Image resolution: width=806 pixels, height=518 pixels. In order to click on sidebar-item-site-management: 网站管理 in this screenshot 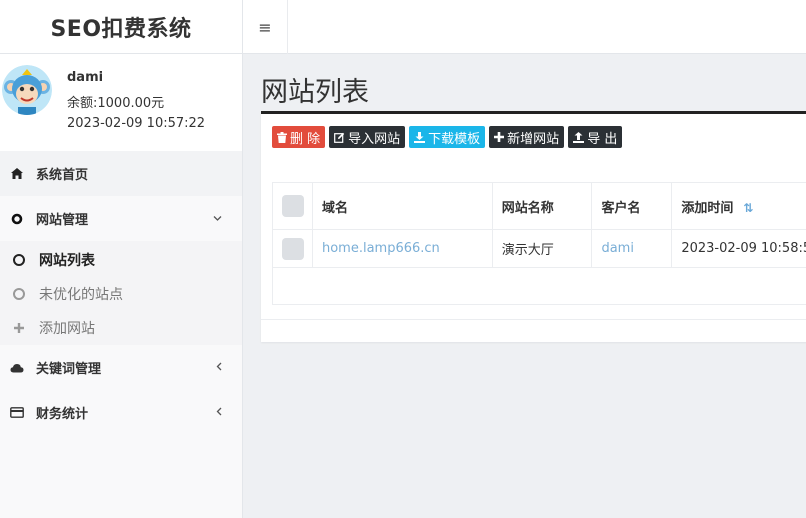, I will do `click(121, 218)`.